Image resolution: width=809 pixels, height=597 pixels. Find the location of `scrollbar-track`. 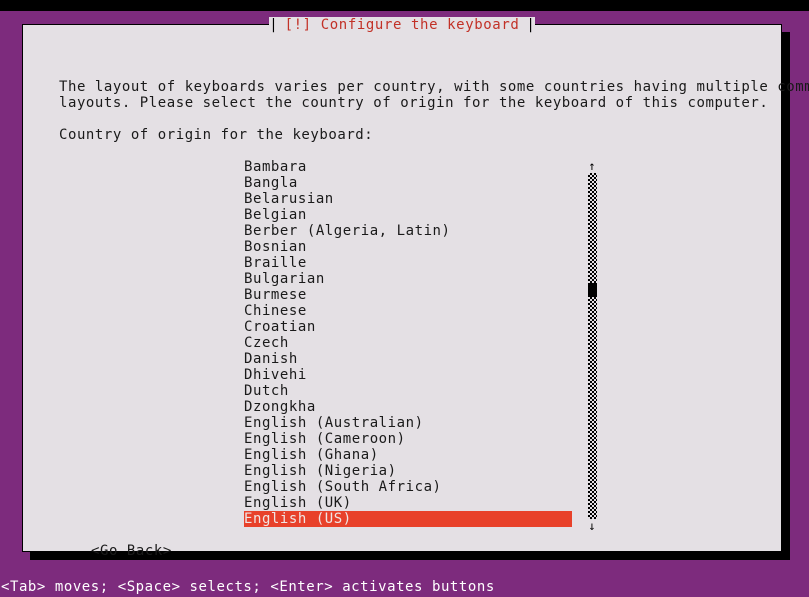

scrollbar-track is located at coordinates (592, 346).